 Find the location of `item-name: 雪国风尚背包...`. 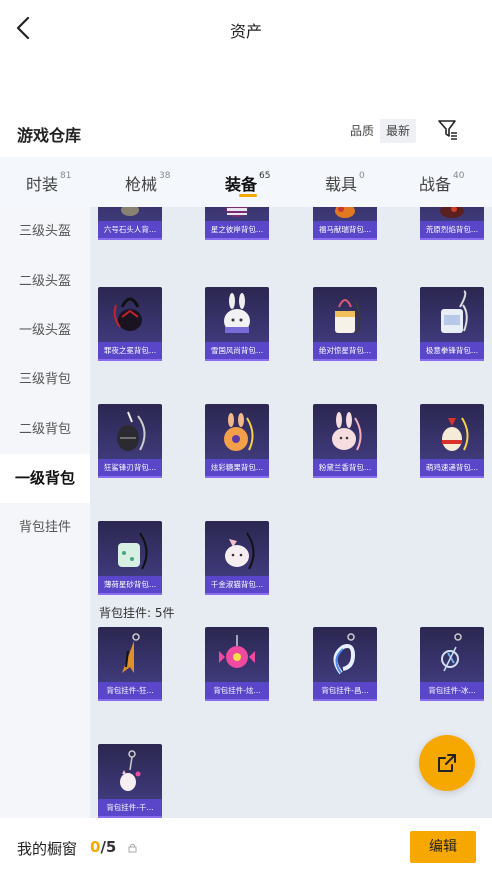

item-name: 雪国风尚背包... is located at coordinates (237, 350).